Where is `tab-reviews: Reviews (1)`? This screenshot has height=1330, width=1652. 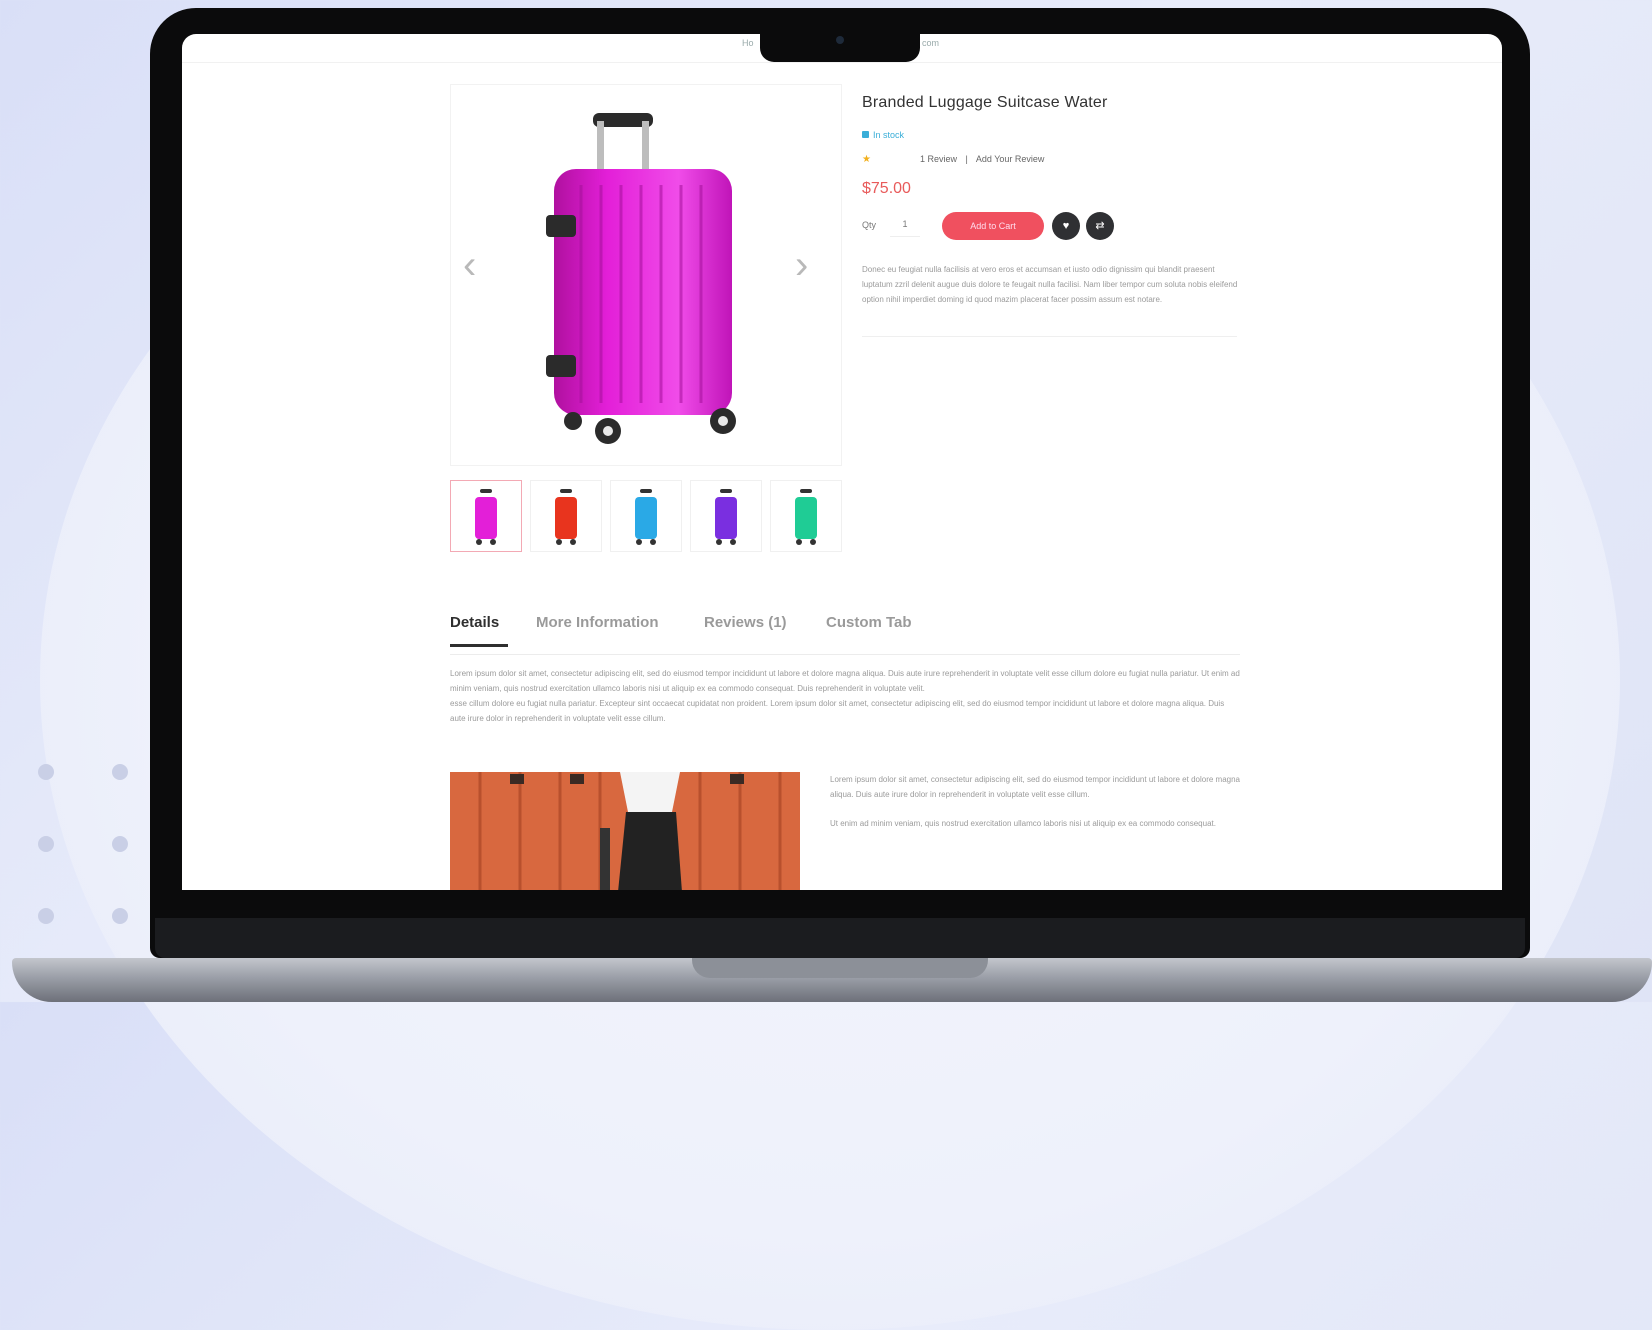 tab-reviews: Reviews (1) is located at coordinates (745, 622).